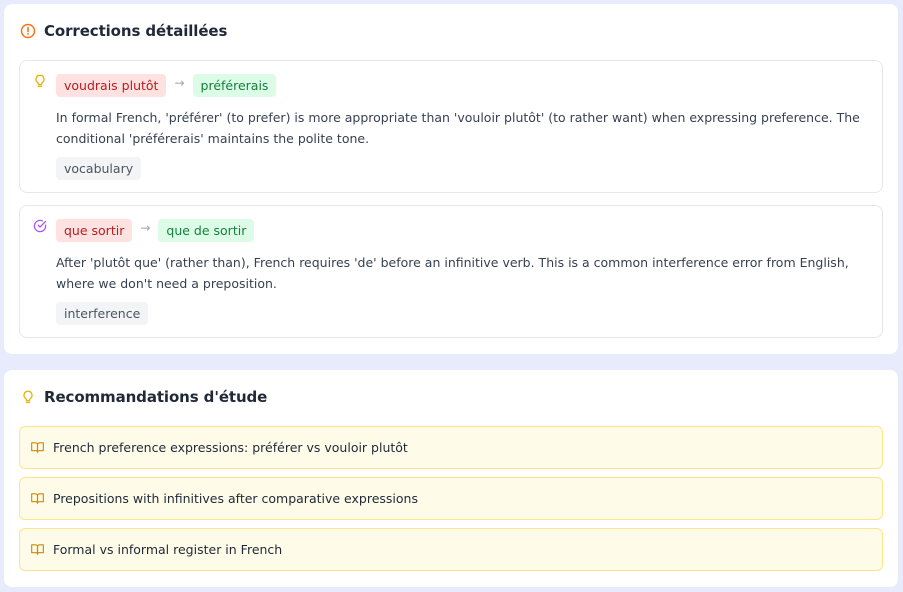 This screenshot has height=592, width=903. What do you see at coordinates (168, 549) in the screenshot?
I see `recommendation-label: Formal vs informal register in French` at bounding box center [168, 549].